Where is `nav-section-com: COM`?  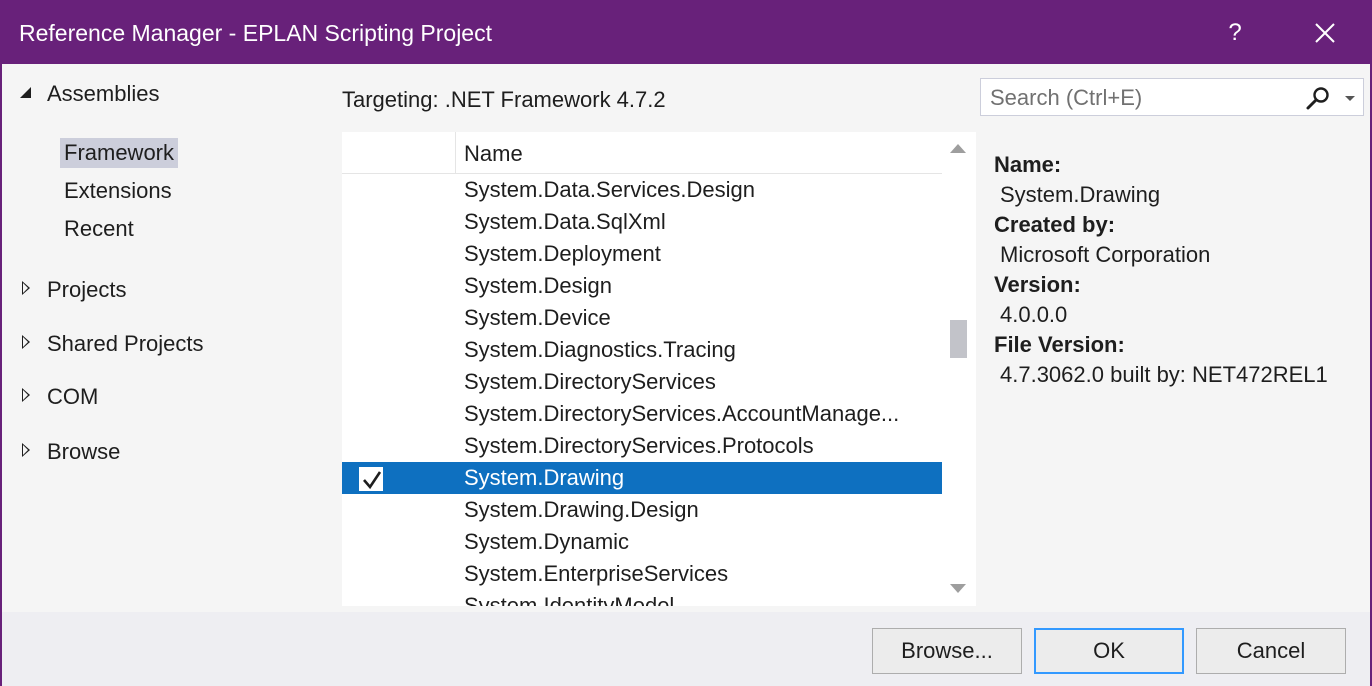
nav-section-com: COM is located at coordinates (59, 397).